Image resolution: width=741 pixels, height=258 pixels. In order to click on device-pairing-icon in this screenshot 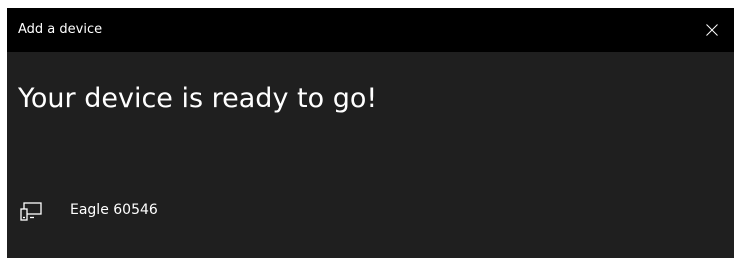, I will do `click(31, 211)`.